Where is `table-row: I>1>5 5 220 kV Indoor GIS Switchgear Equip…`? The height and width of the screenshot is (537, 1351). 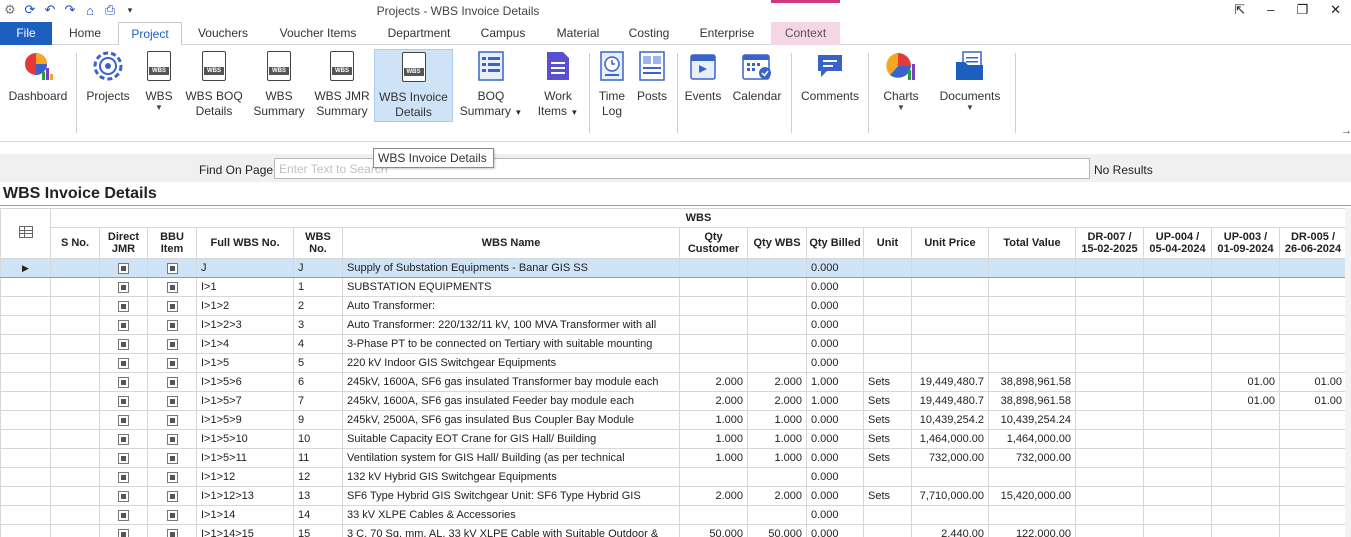 table-row: I>1>5 5 220 kV Indoor GIS Switchgear Equip… is located at coordinates (673, 363).